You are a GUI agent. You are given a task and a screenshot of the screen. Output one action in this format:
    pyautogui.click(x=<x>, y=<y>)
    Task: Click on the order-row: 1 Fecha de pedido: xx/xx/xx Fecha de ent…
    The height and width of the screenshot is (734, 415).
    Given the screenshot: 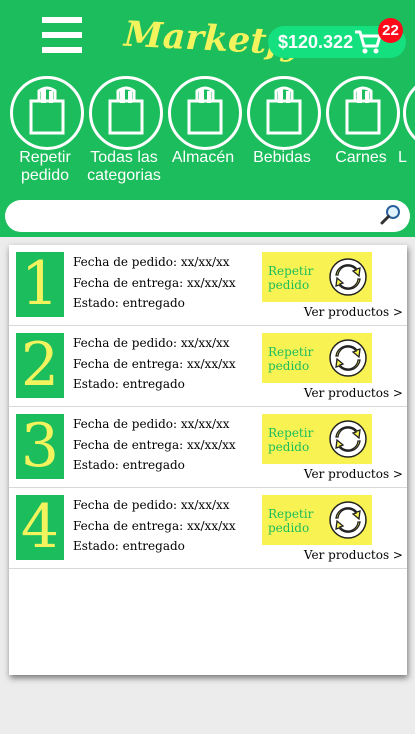 What is the action you would take?
    pyautogui.click(x=208, y=285)
    